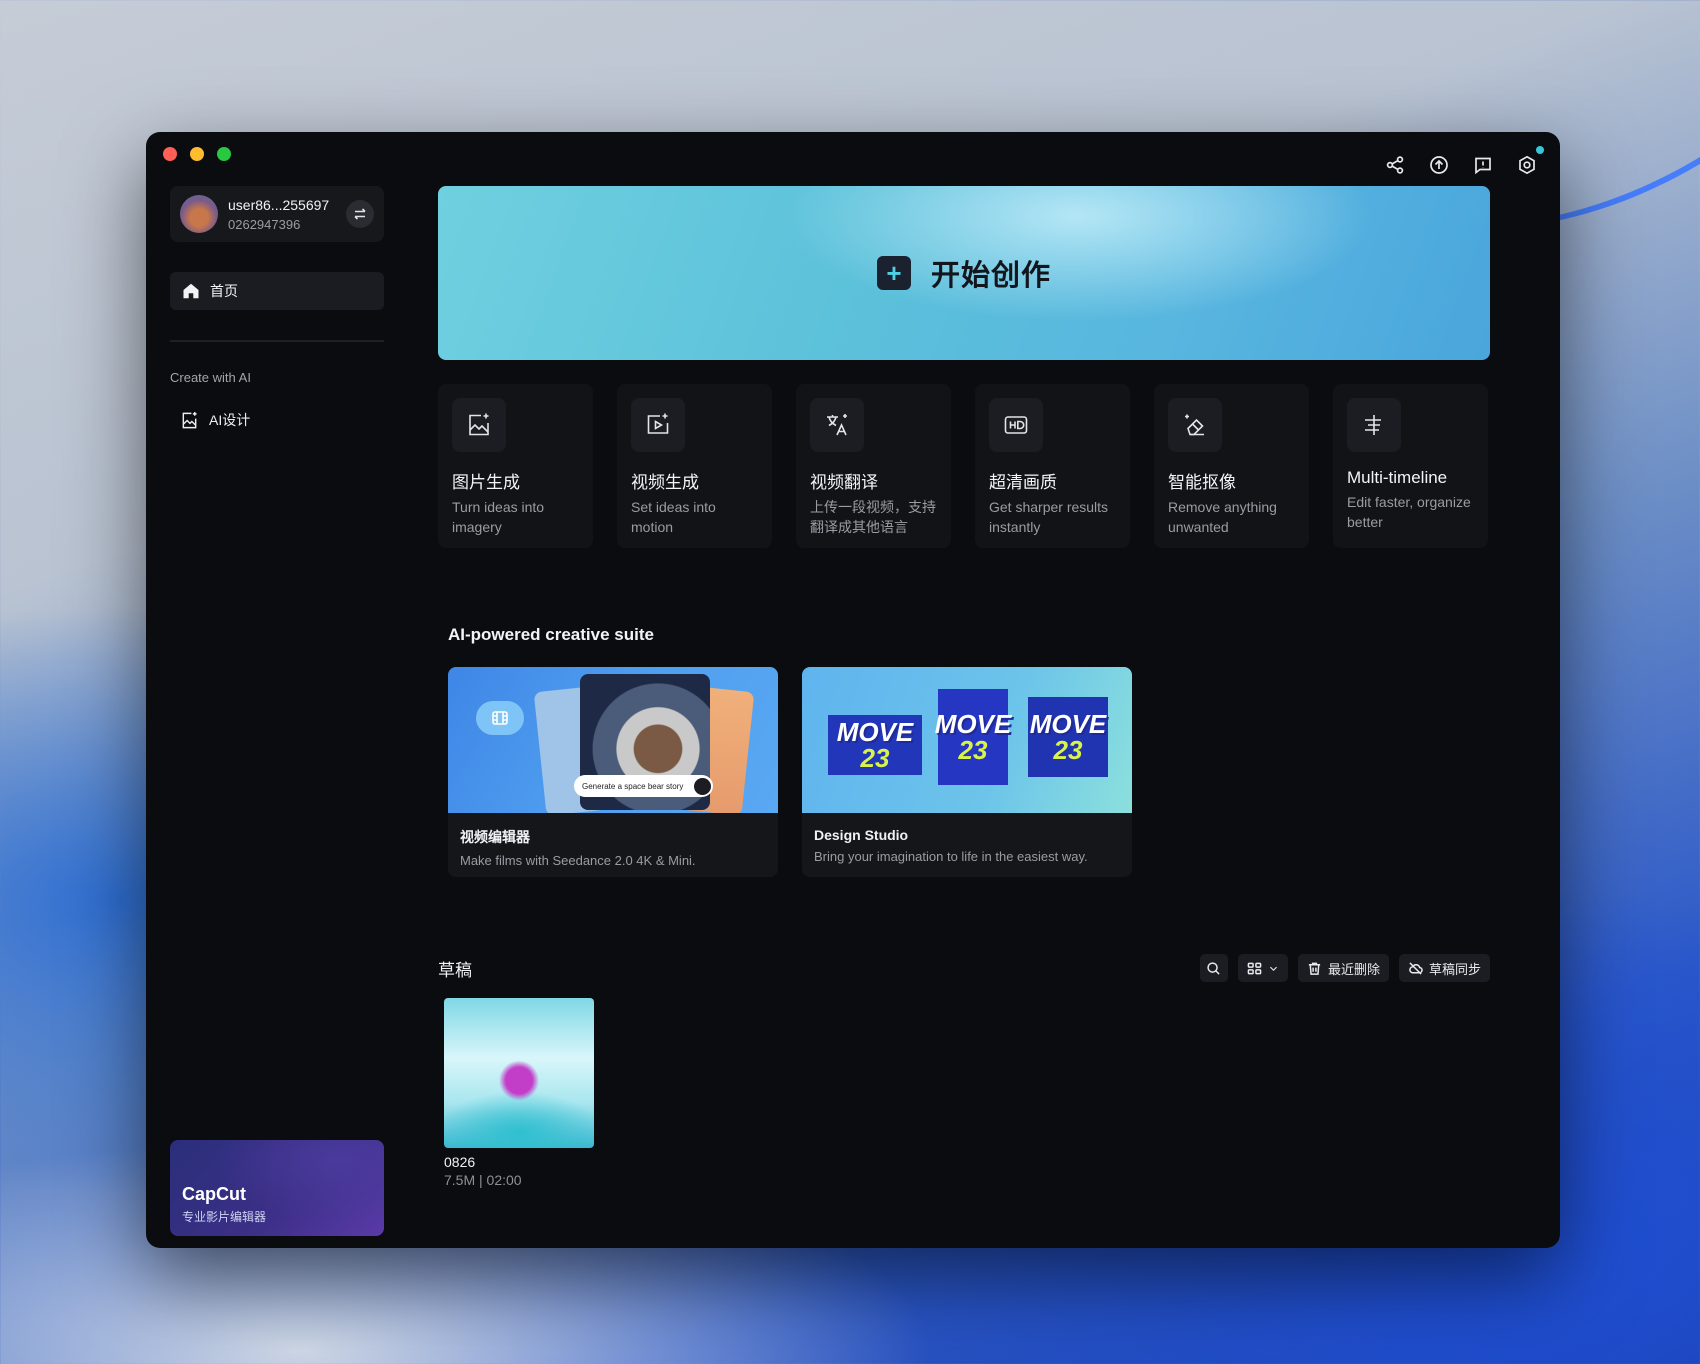 This screenshot has width=1700, height=1364. What do you see at coordinates (277, 214) in the screenshot?
I see `account-card: user86...255697 0262947396` at bounding box center [277, 214].